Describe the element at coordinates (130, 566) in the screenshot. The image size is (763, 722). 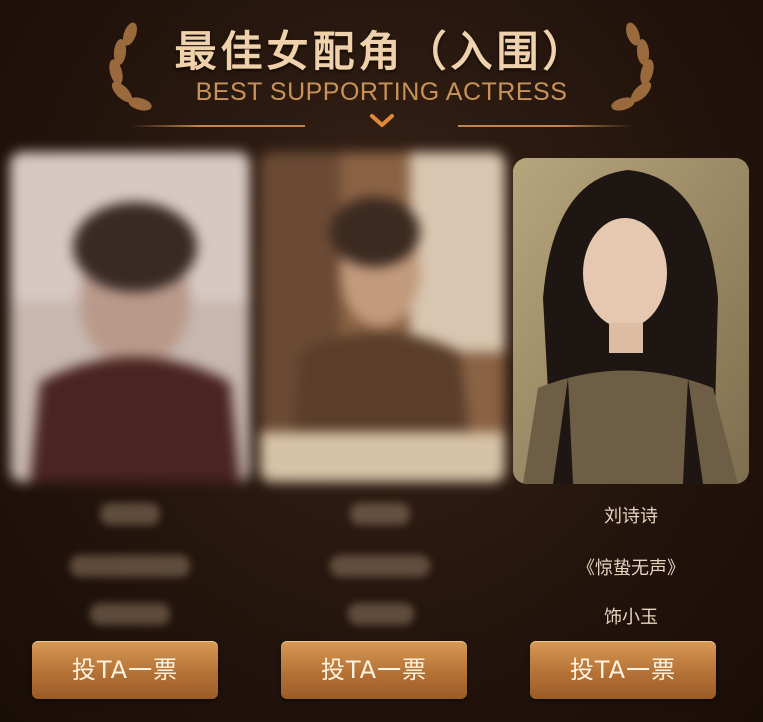
I see `nominee-1-work-obscured` at that location.